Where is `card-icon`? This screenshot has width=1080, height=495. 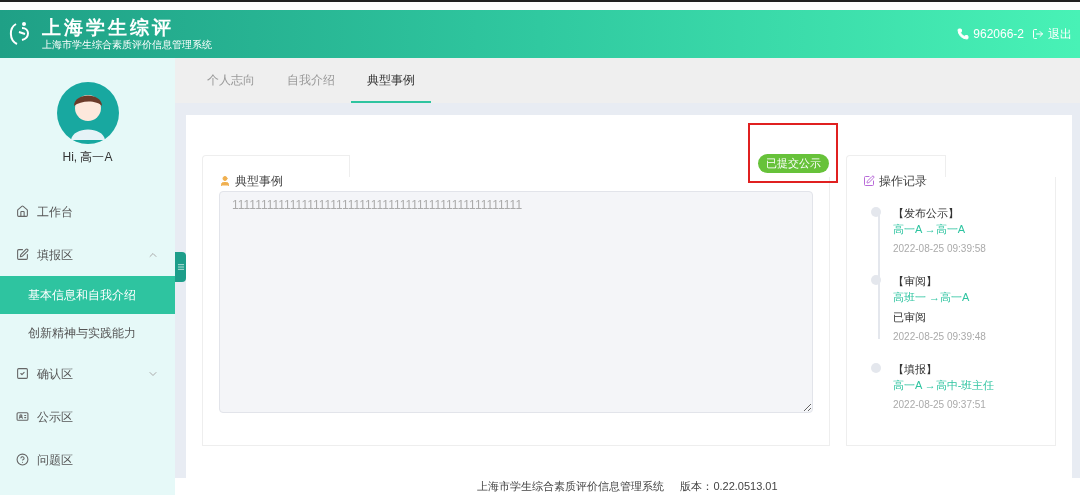
card-icon is located at coordinates (22, 416).